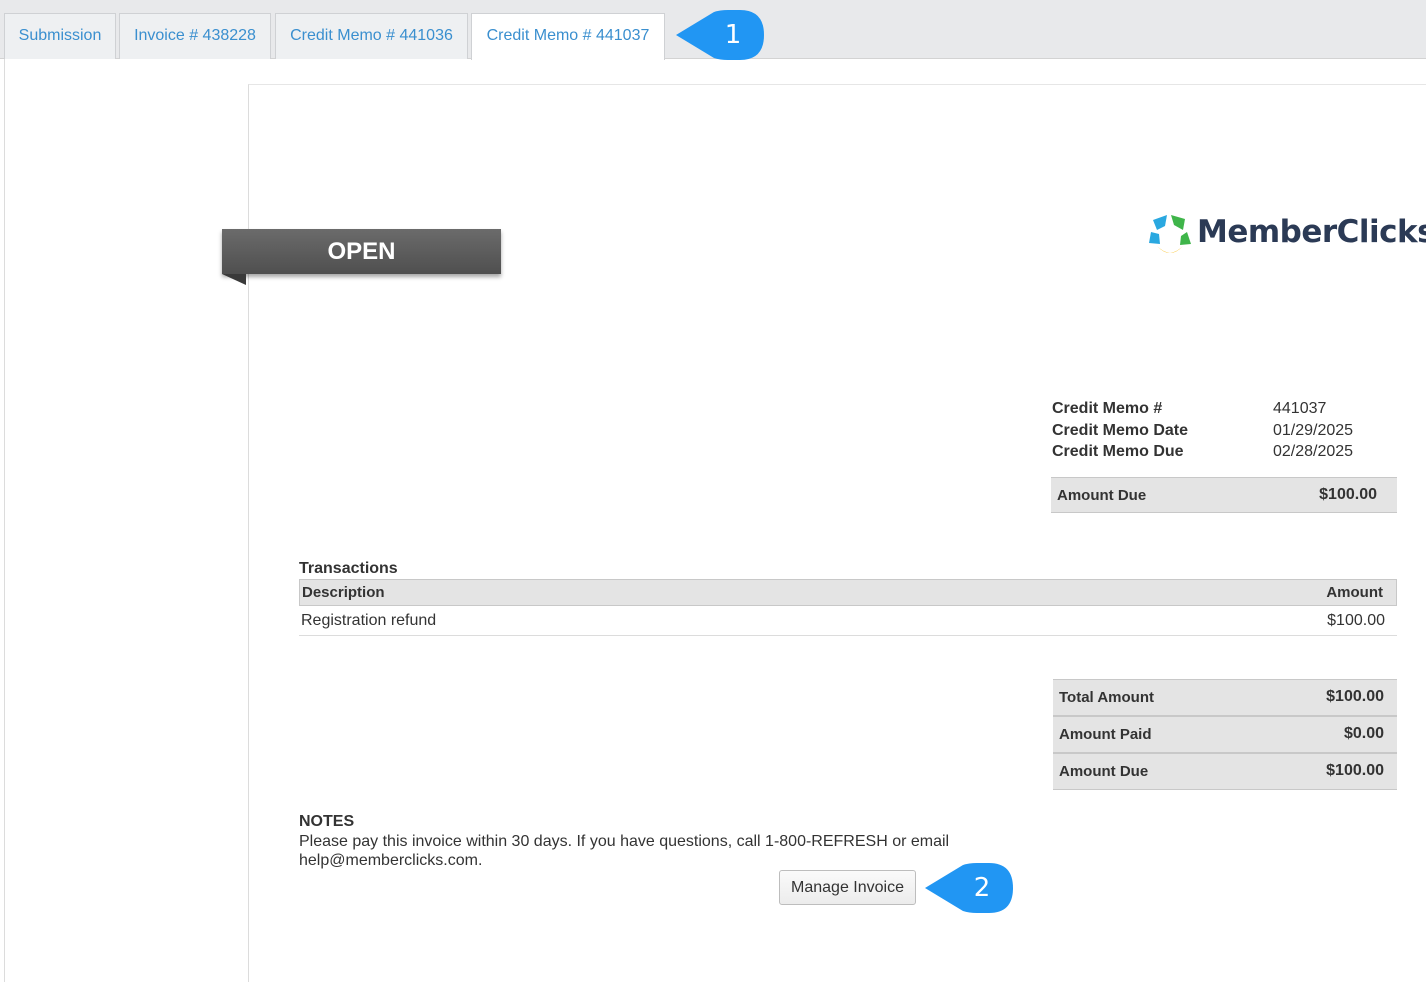 The image size is (1426, 982). I want to click on totals-row: Amount Due $100.00, so click(1225, 771).